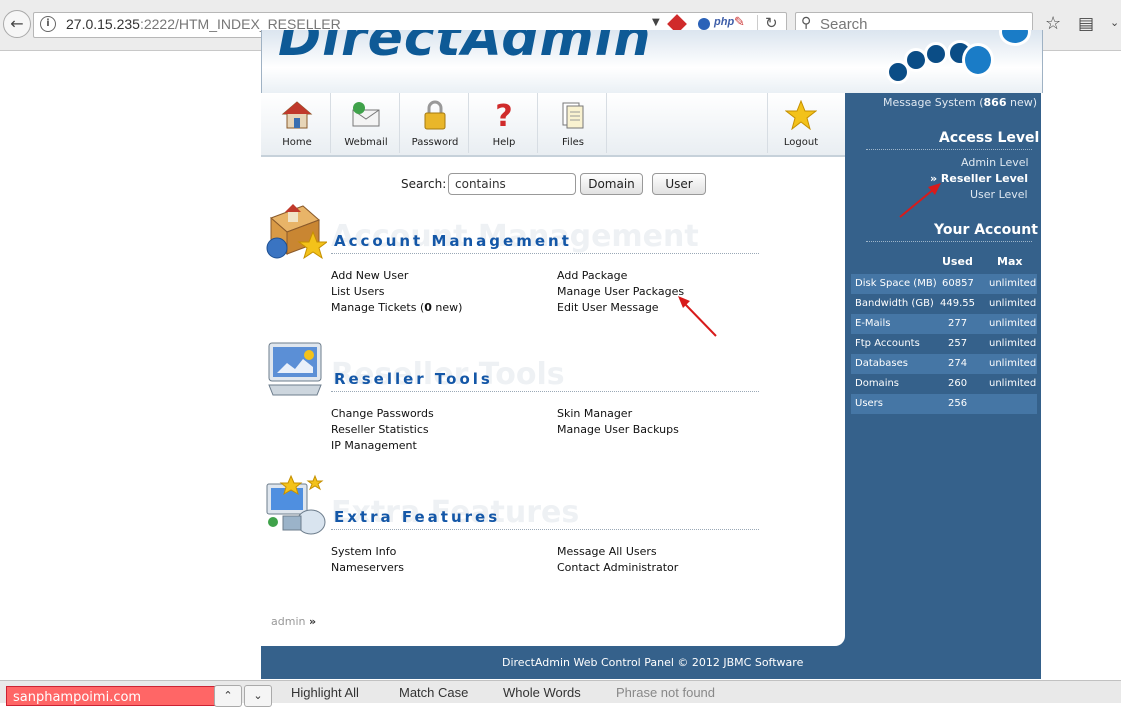 The image size is (1121, 707). I want to click on nav-help: ? Help, so click(504, 123).